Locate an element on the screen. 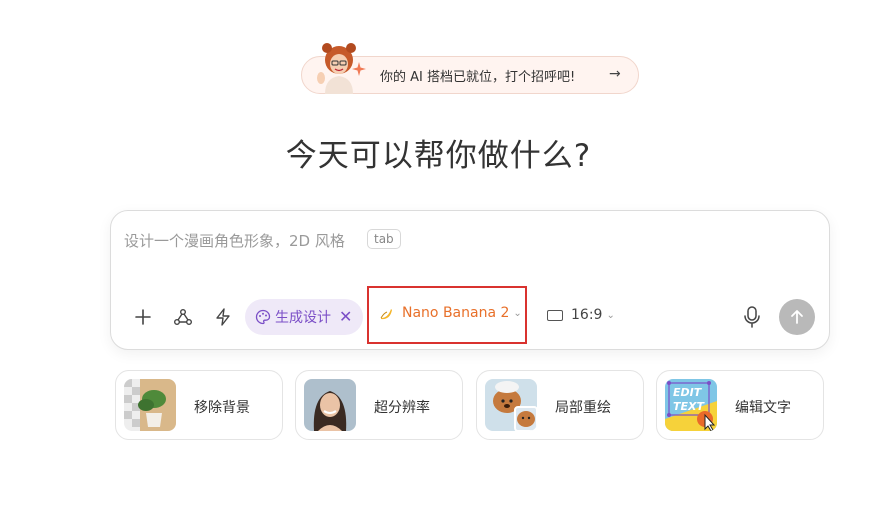 The width and height of the screenshot is (877, 506). puppy-thumbnail-icon is located at coordinates (511, 405).